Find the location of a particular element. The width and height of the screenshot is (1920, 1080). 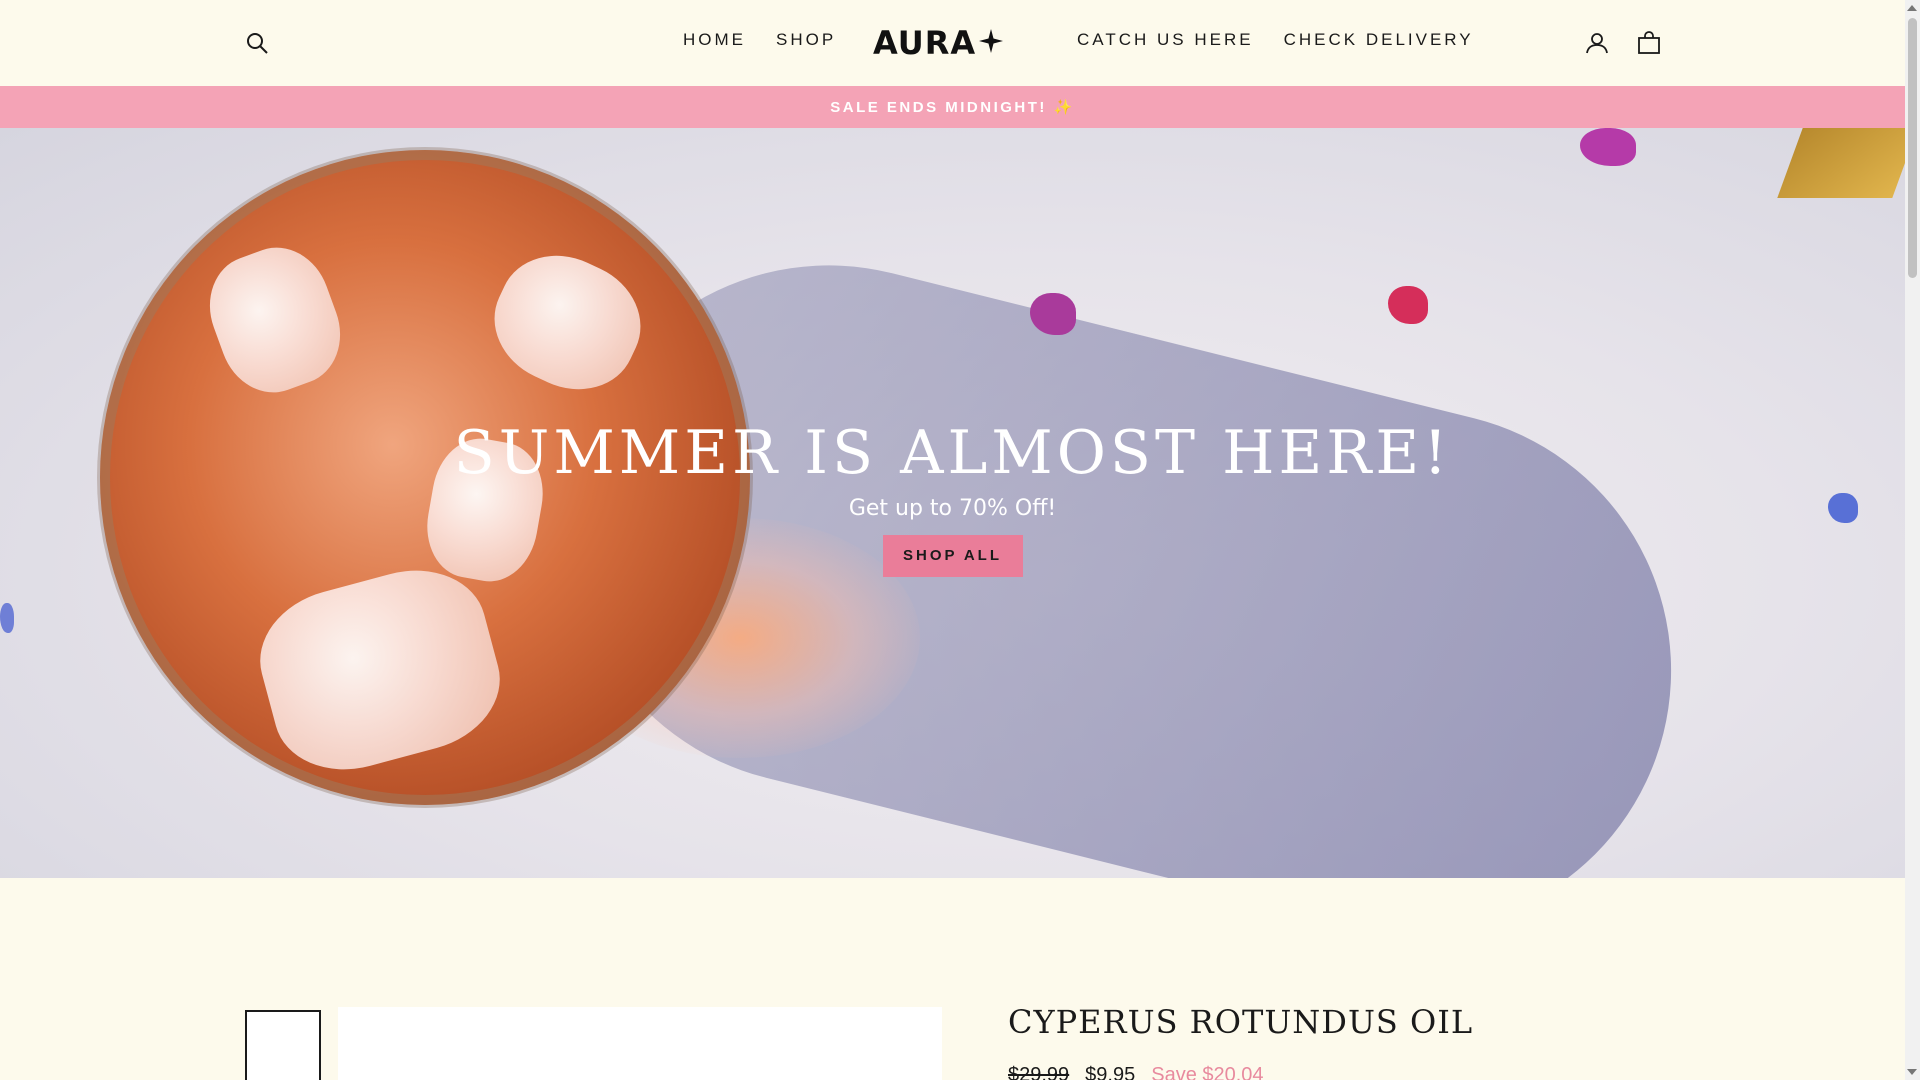

nav-home: HOME is located at coordinates (714, 40).